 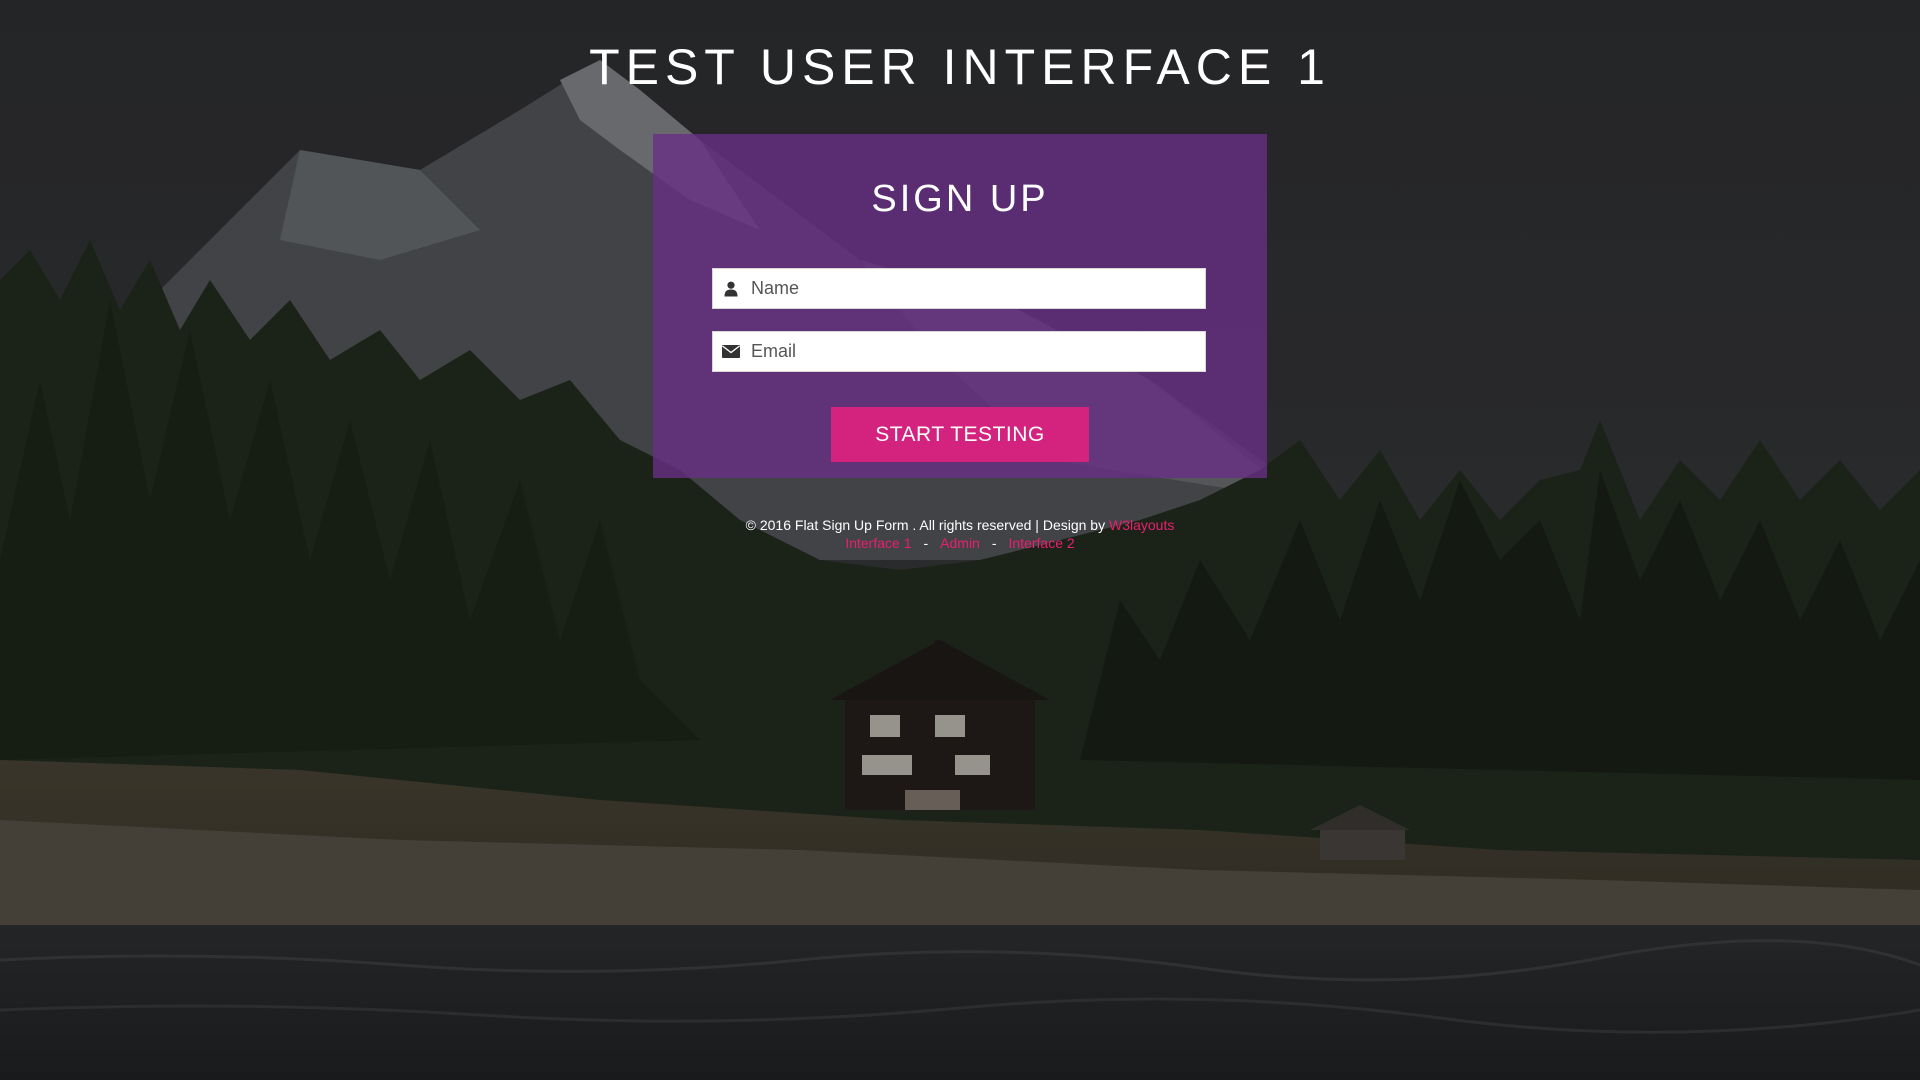 What do you see at coordinates (977, 288) in the screenshot?
I see `name-input` at bounding box center [977, 288].